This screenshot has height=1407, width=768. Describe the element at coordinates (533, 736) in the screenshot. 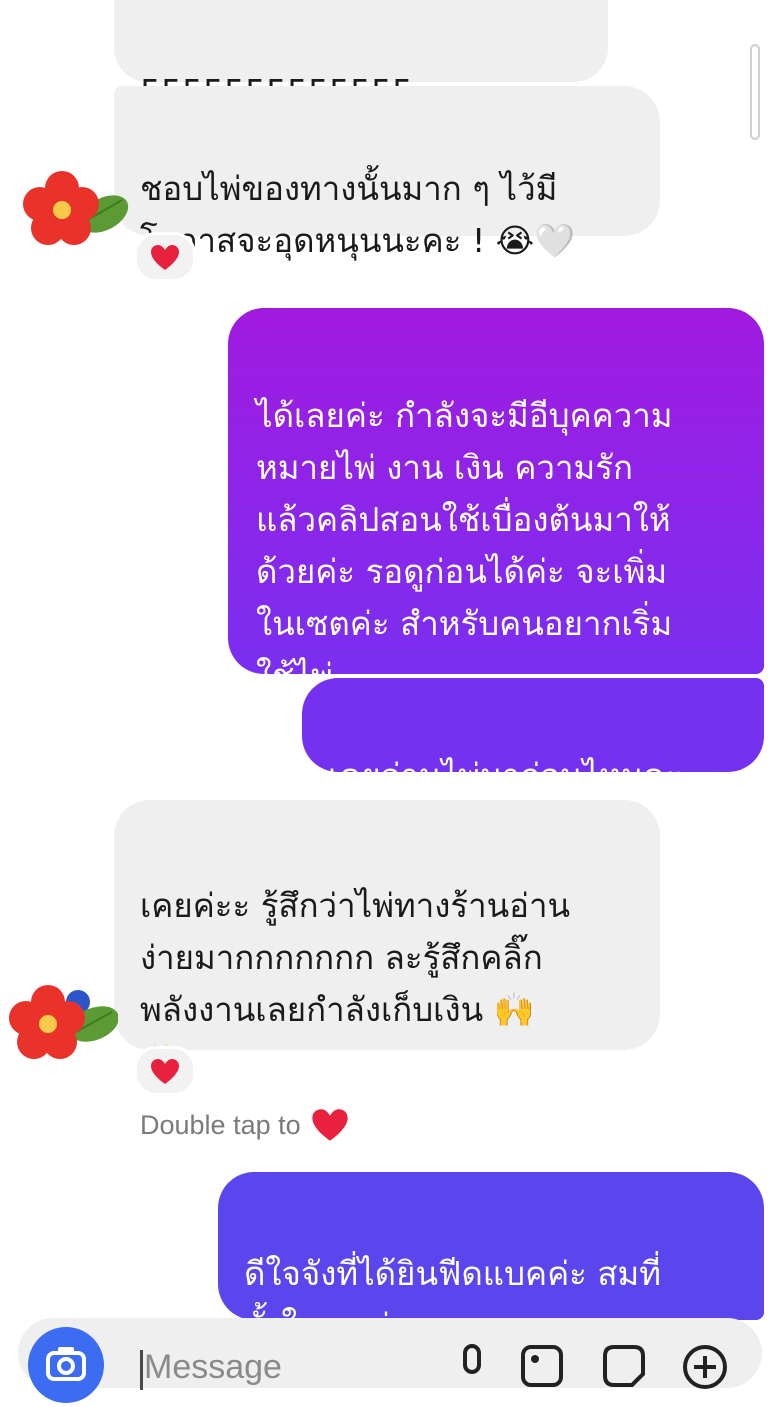

I see `message-bubble-outgoing: เคยอ่านไพ่มาก่อนไหมคะ` at that location.